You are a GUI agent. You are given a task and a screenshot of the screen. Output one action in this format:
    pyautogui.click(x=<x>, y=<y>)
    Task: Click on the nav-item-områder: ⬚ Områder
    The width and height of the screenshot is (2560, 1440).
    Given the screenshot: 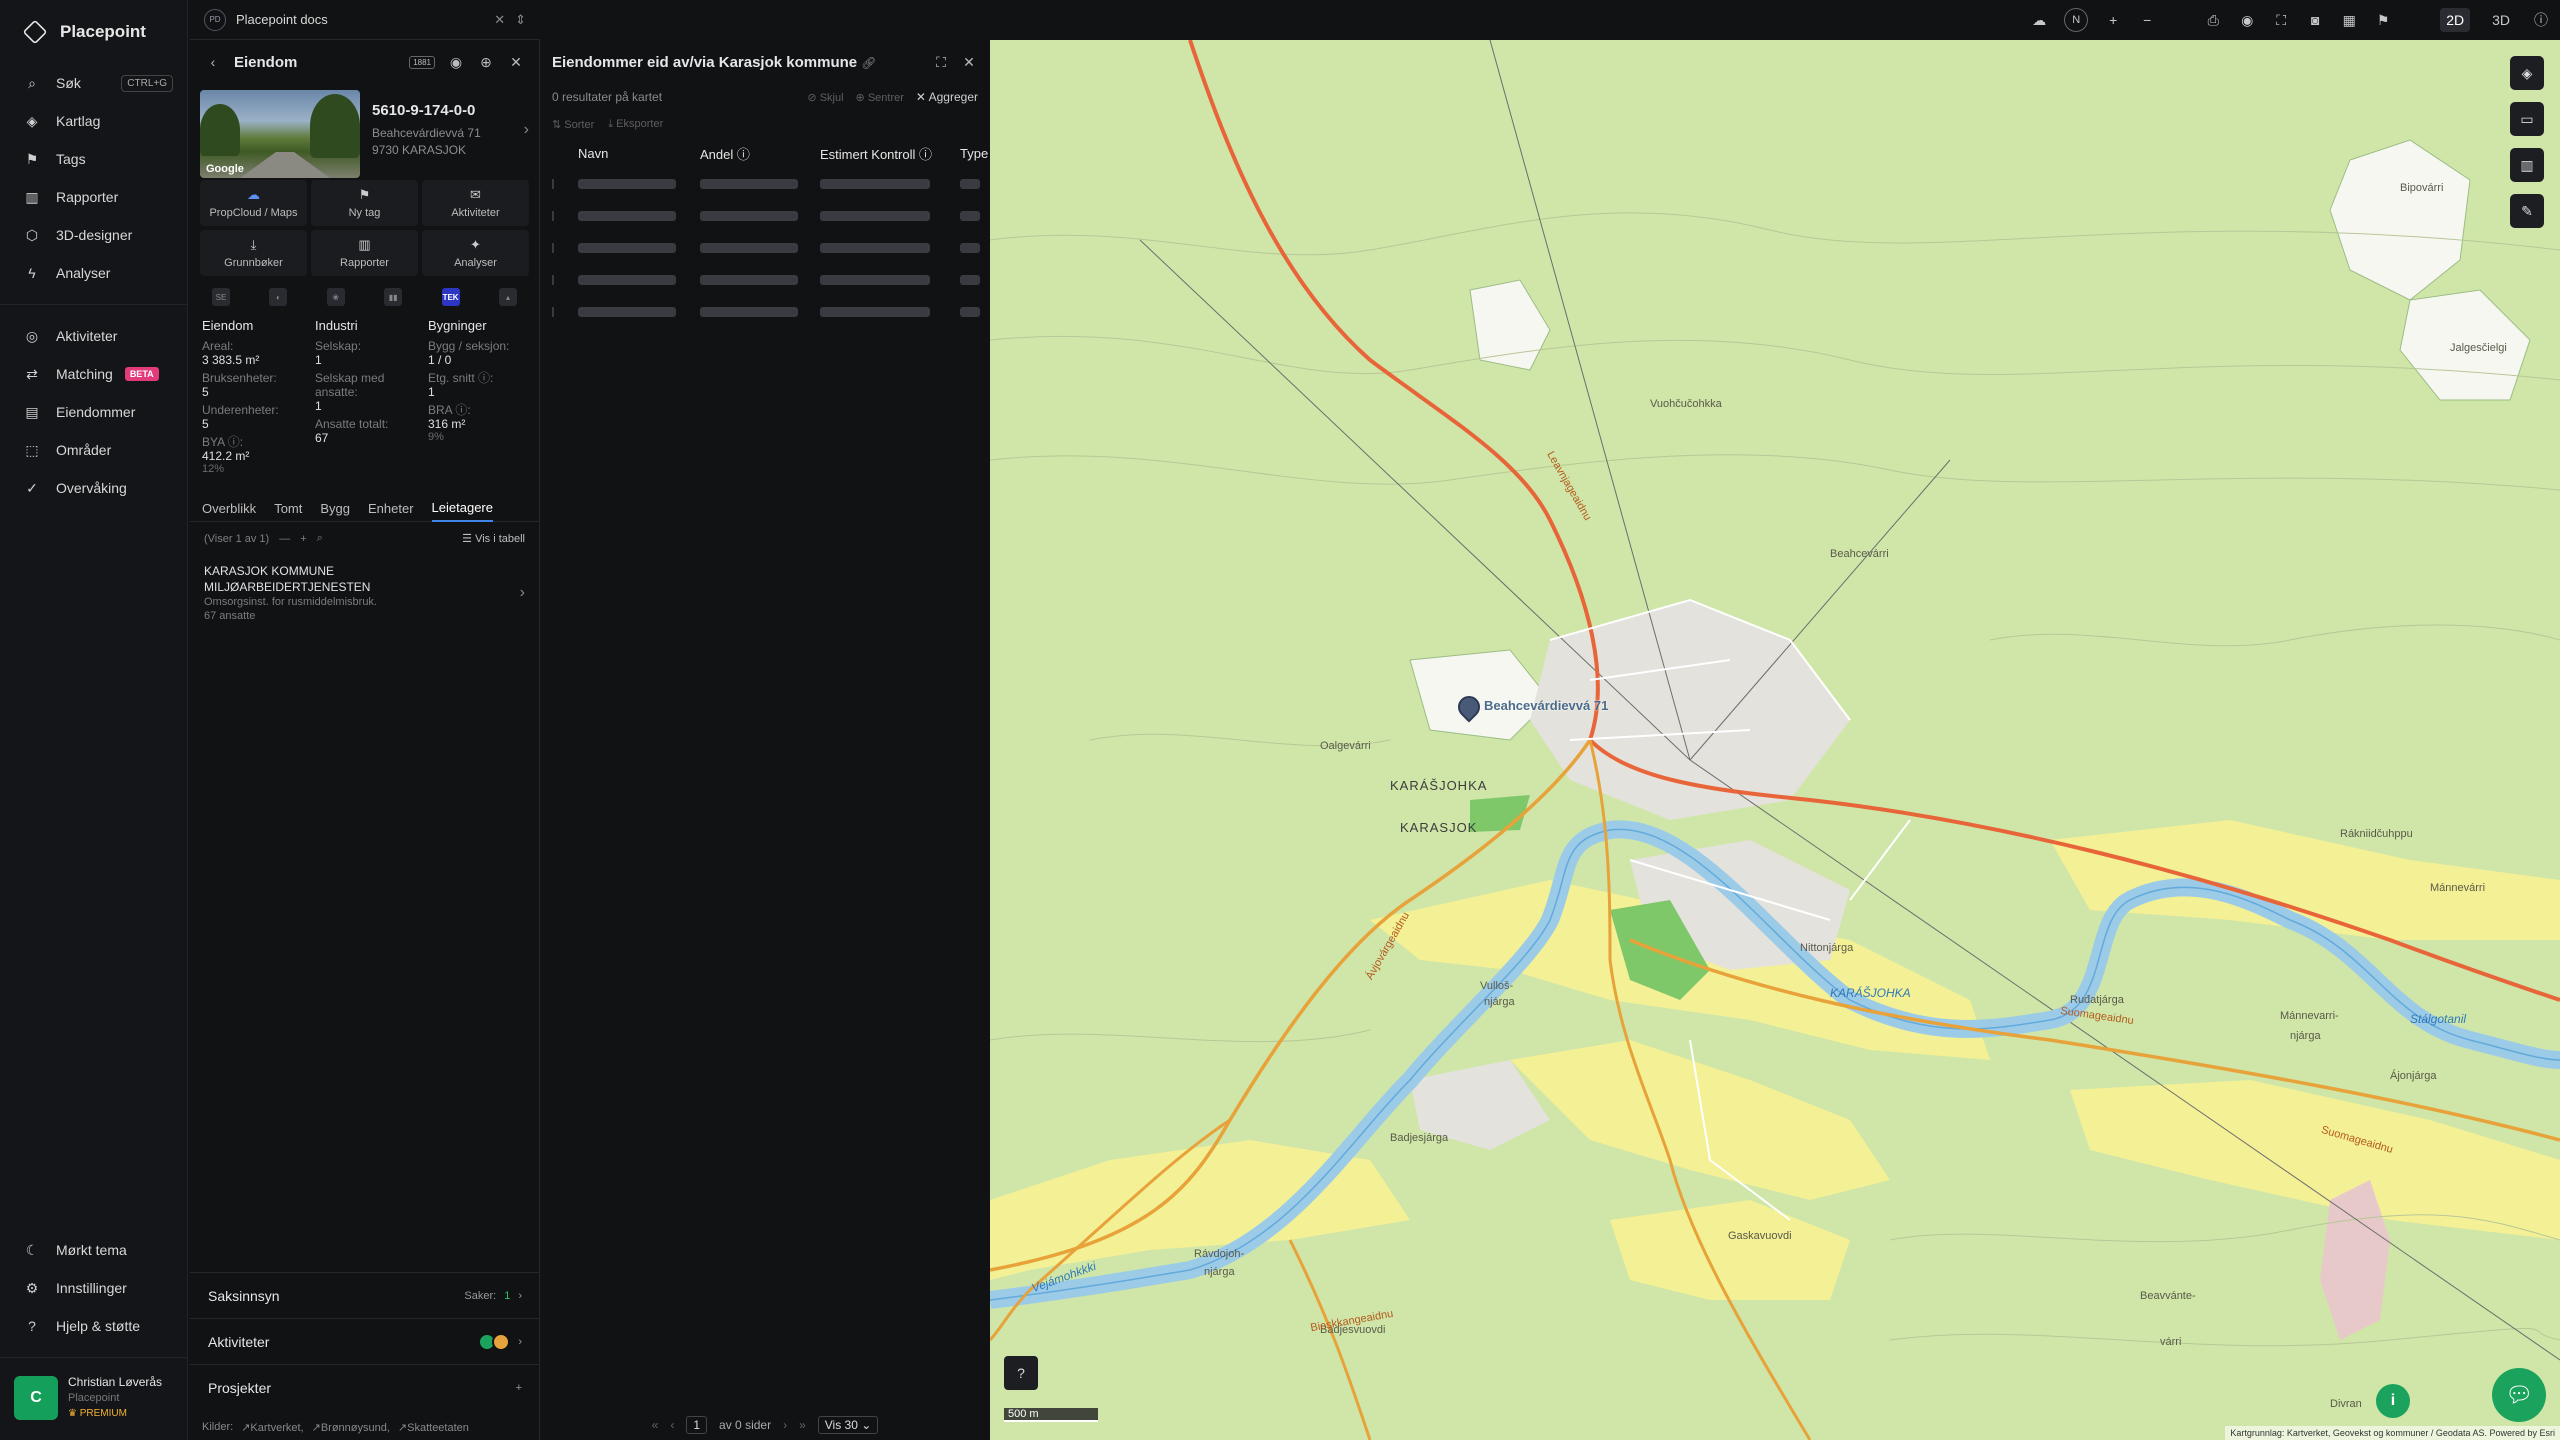 What is the action you would take?
    pyautogui.click(x=93, y=450)
    